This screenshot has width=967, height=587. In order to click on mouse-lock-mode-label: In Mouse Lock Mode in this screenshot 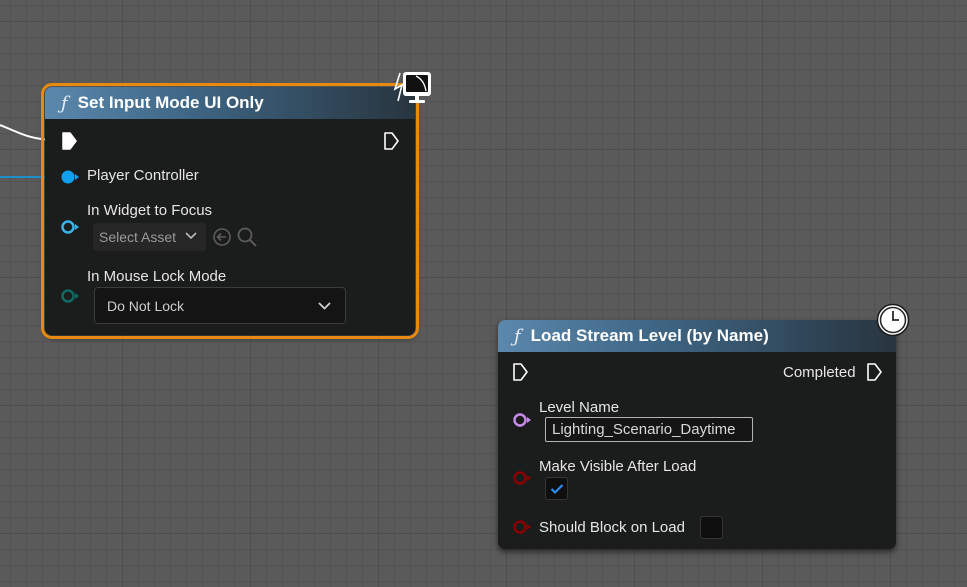, I will do `click(157, 276)`.